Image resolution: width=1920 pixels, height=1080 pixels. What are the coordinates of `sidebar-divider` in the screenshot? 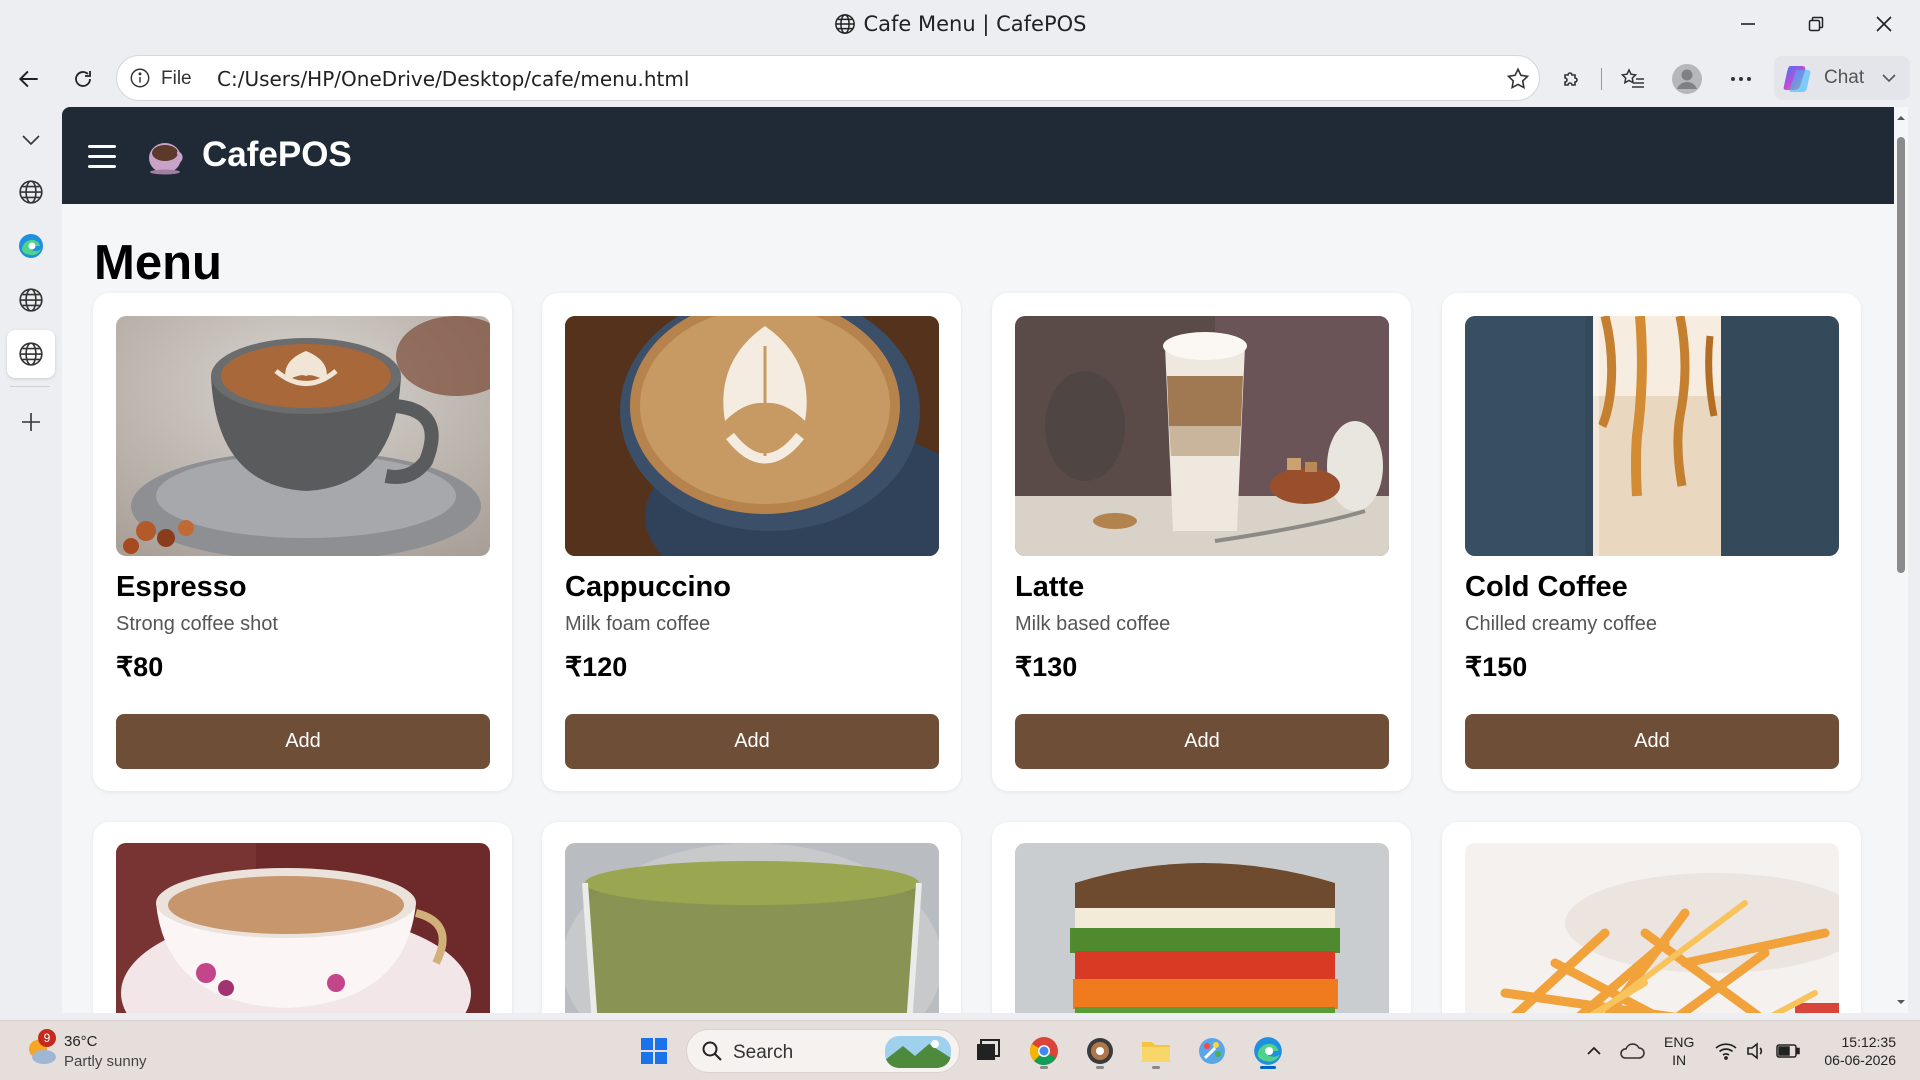 It's located at (30, 386).